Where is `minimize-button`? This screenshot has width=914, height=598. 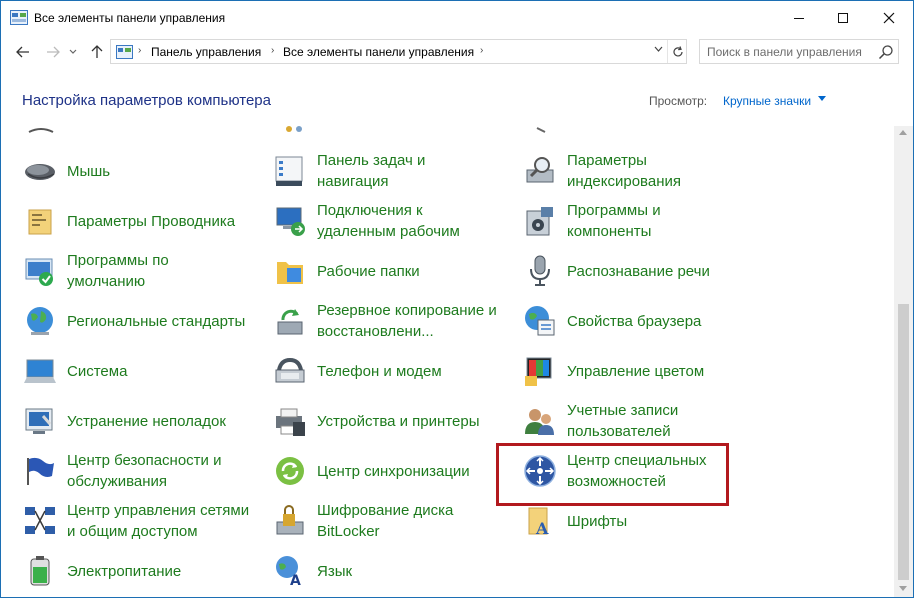 minimize-button is located at coordinates (799, 18).